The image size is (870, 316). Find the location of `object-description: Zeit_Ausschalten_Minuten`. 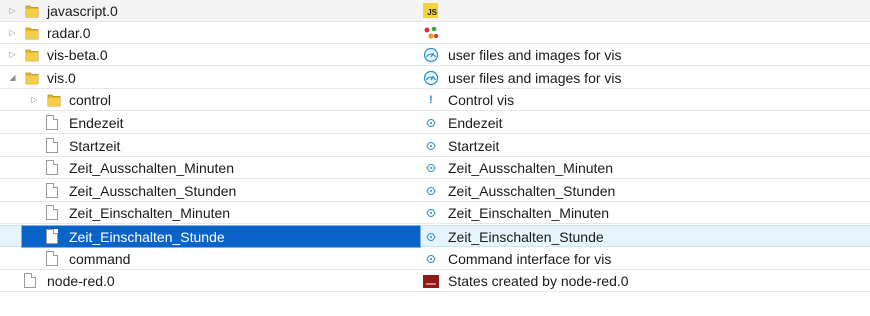

object-description: Zeit_Ausschalten_Minuten is located at coordinates (530, 168).